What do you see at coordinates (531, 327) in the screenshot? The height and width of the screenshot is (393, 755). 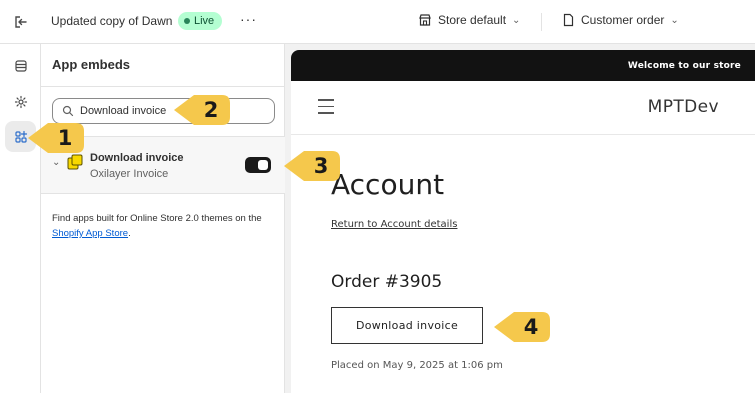 I see `callout-number: 4` at bounding box center [531, 327].